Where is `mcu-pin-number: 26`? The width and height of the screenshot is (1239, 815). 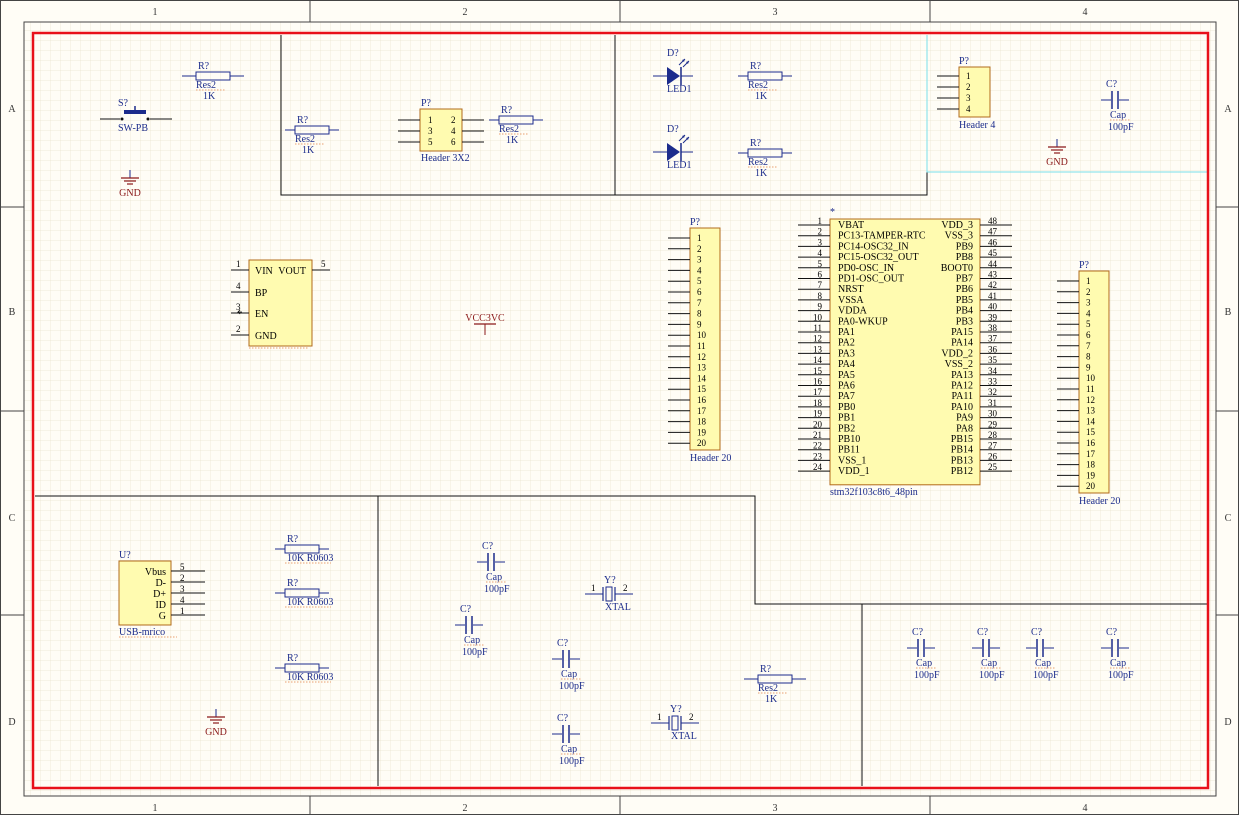 mcu-pin-number: 26 is located at coordinates (993, 456).